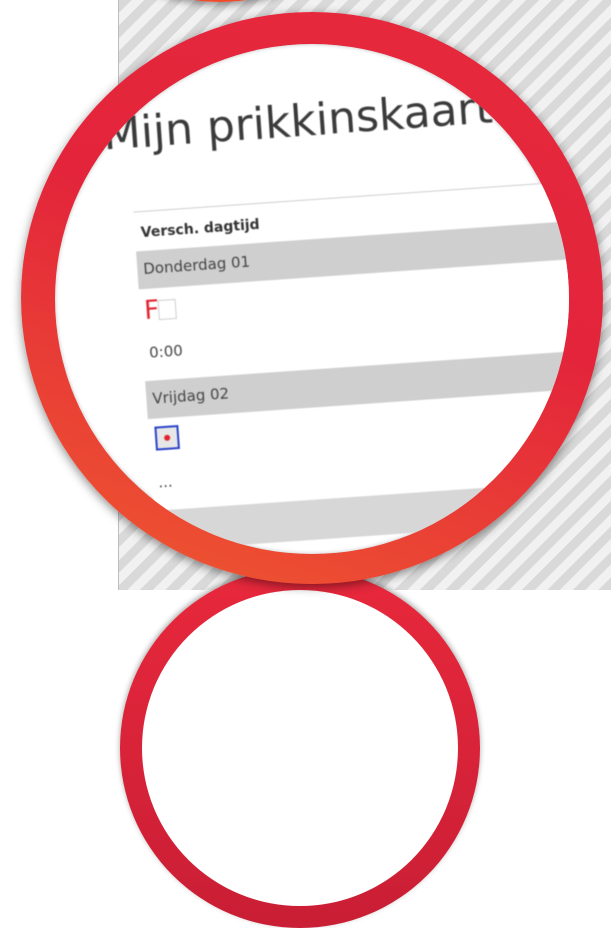 The height and width of the screenshot is (928, 611). I want to click on code-checkbox, so click(167, 309).